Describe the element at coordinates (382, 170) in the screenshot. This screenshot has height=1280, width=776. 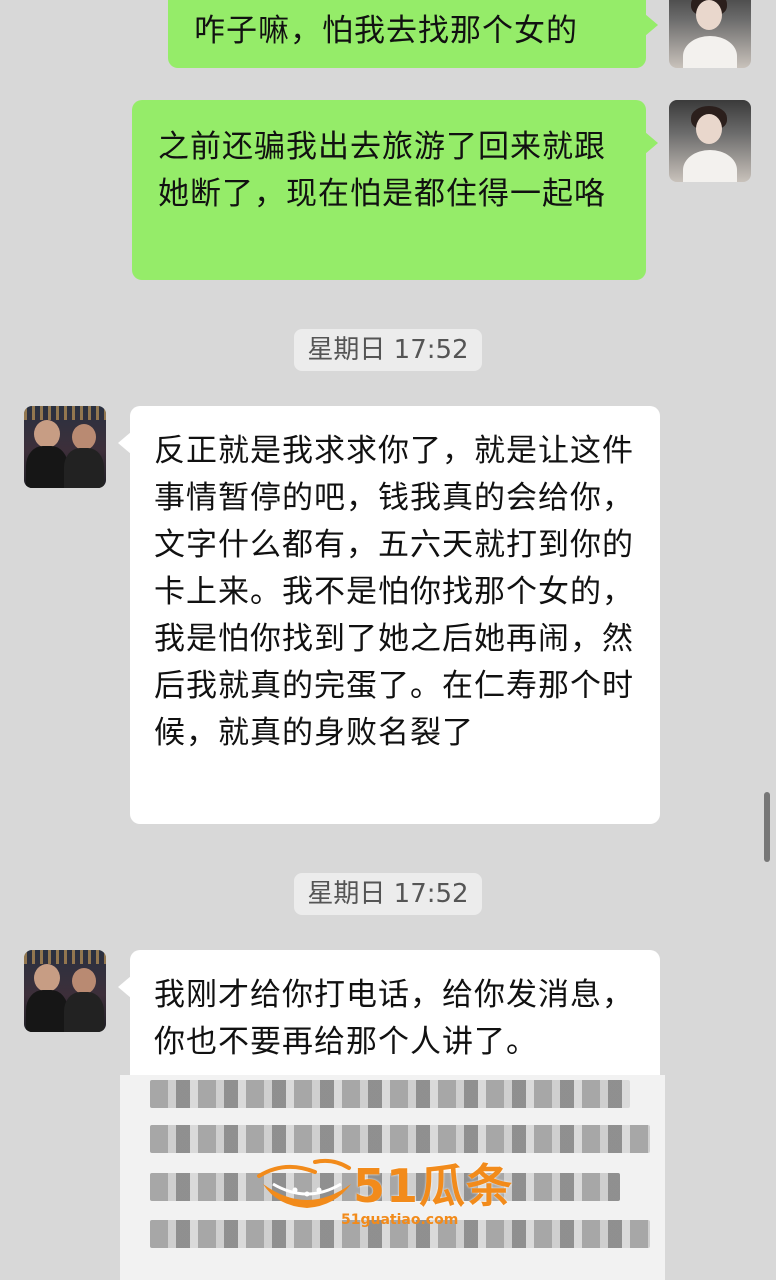
I see `message-text: 之前还骗我出去旅游了回来就跟她断了，现在怕是都住得一起咯` at that location.